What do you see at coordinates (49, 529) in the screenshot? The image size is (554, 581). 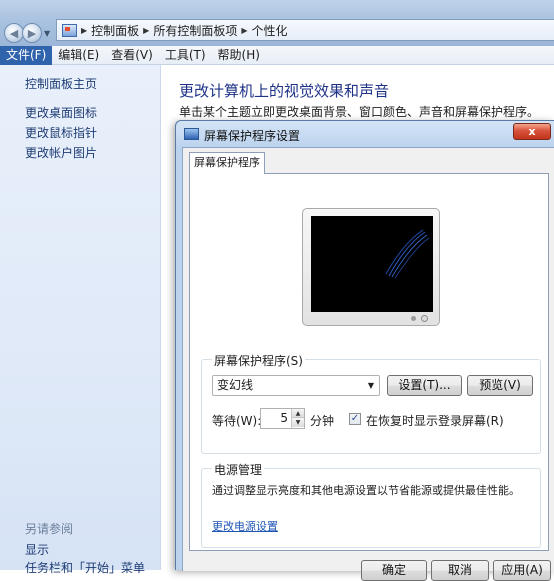 I see `see-also-heading: 另请参阅` at bounding box center [49, 529].